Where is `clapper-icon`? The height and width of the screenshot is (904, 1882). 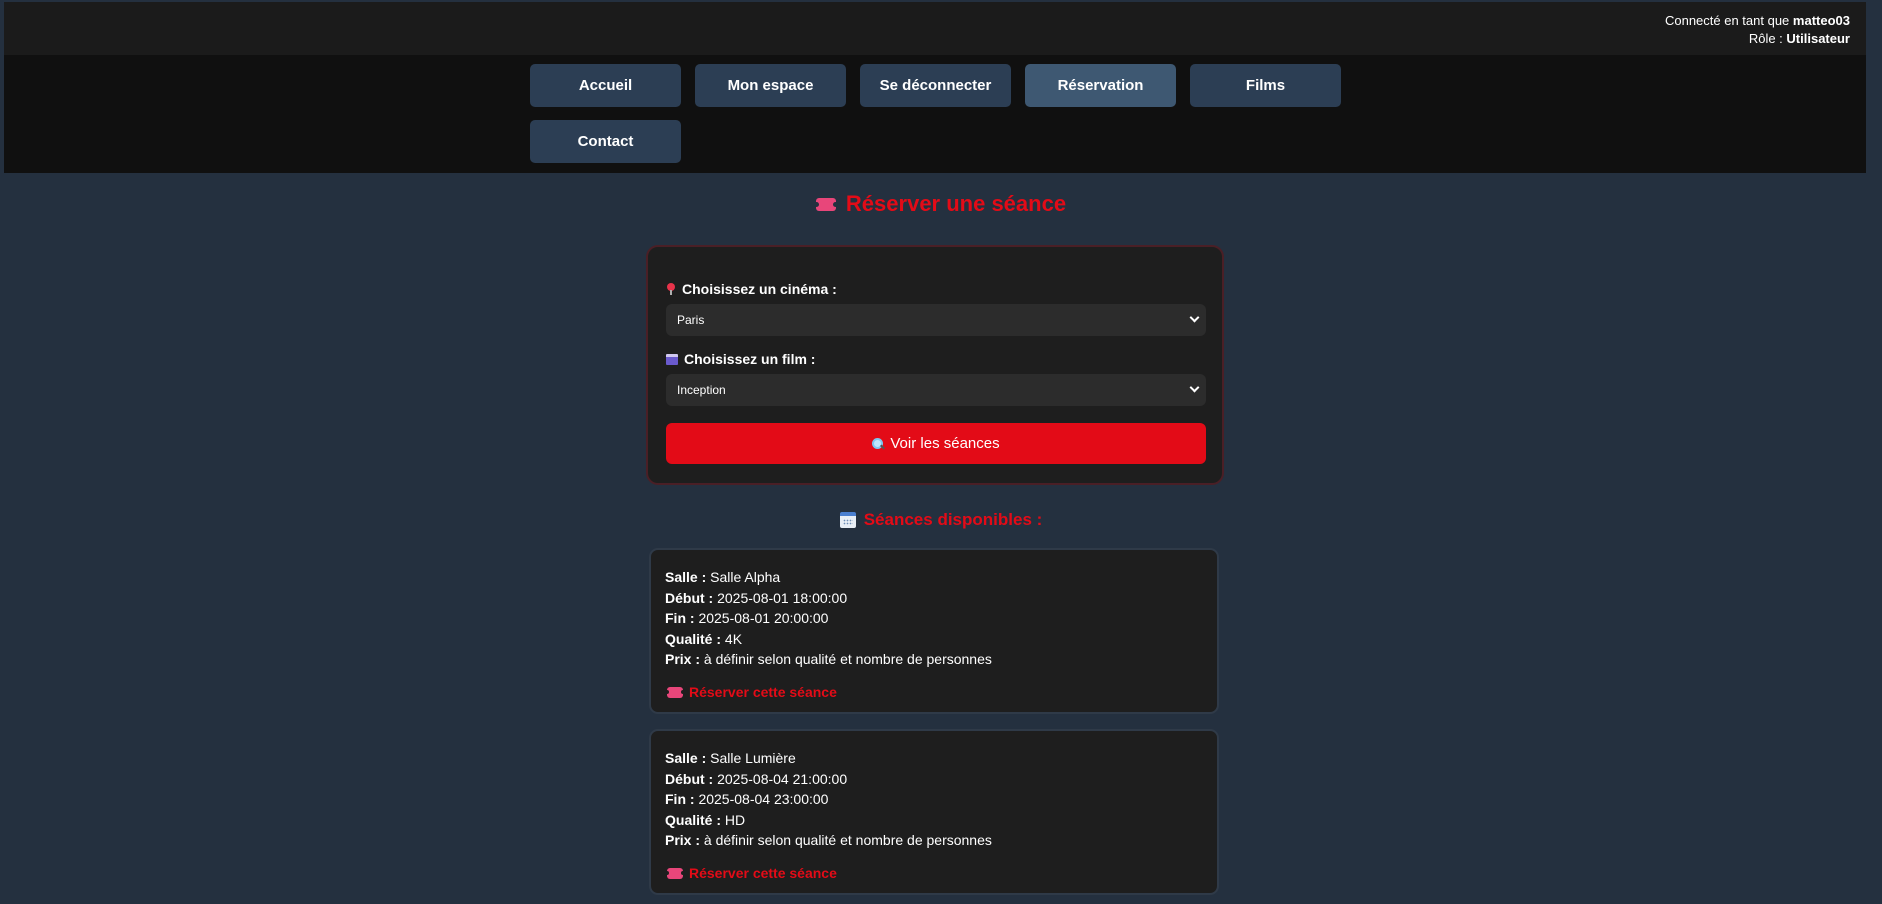 clapper-icon is located at coordinates (672, 359).